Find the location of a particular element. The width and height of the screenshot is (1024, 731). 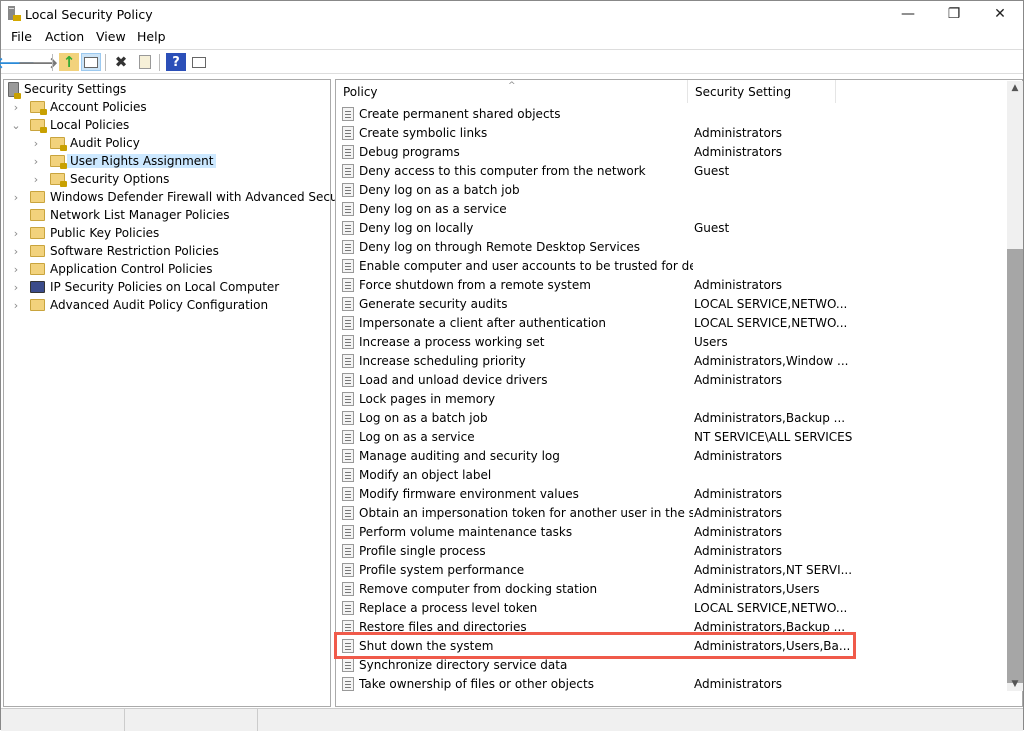

tree-item: › IP Security Policies on Local Computer is located at coordinates (144, 287).